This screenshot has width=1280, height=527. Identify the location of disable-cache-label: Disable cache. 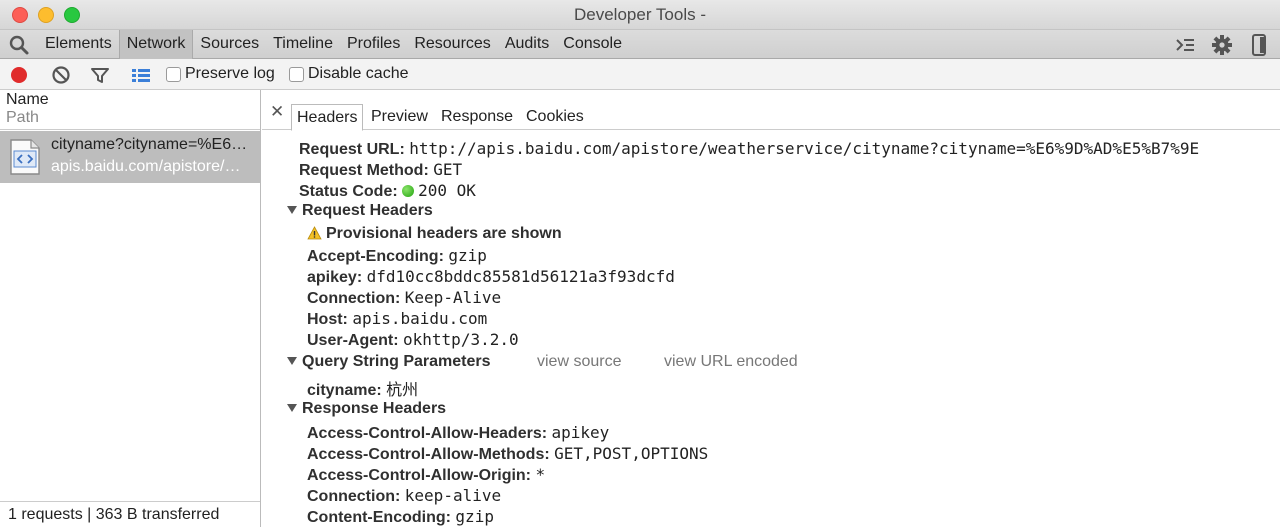
(358, 73).